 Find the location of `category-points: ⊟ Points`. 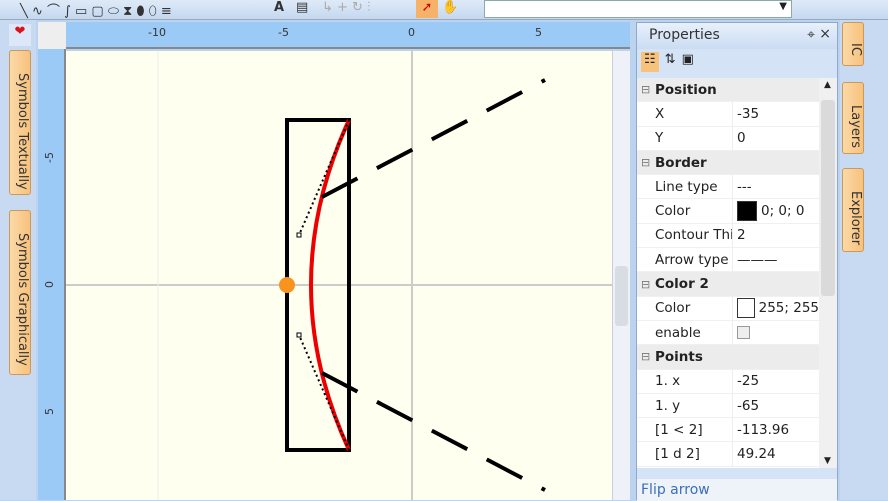

category-points: ⊟ Points is located at coordinates (728, 357).